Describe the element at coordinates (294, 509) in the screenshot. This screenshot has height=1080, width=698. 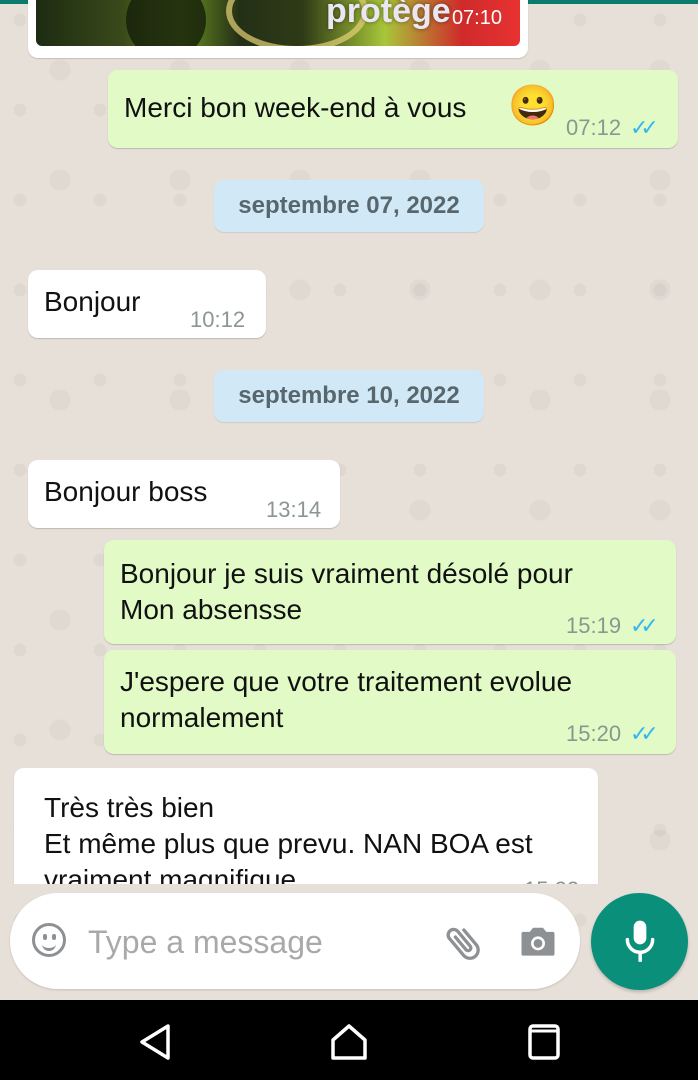
I see `message-time: 13:14` at that location.